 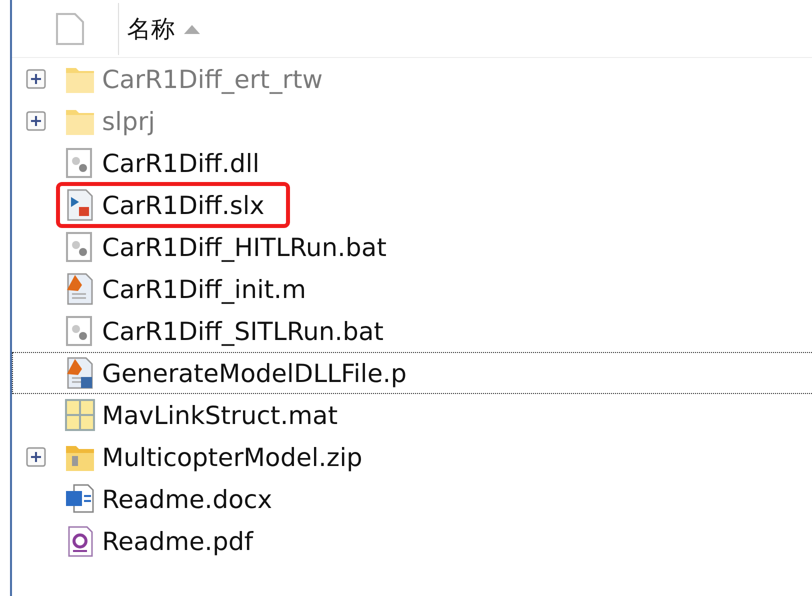 What do you see at coordinates (412, 499) in the screenshot?
I see `file-row: Readme.docx` at bounding box center [412, 499].